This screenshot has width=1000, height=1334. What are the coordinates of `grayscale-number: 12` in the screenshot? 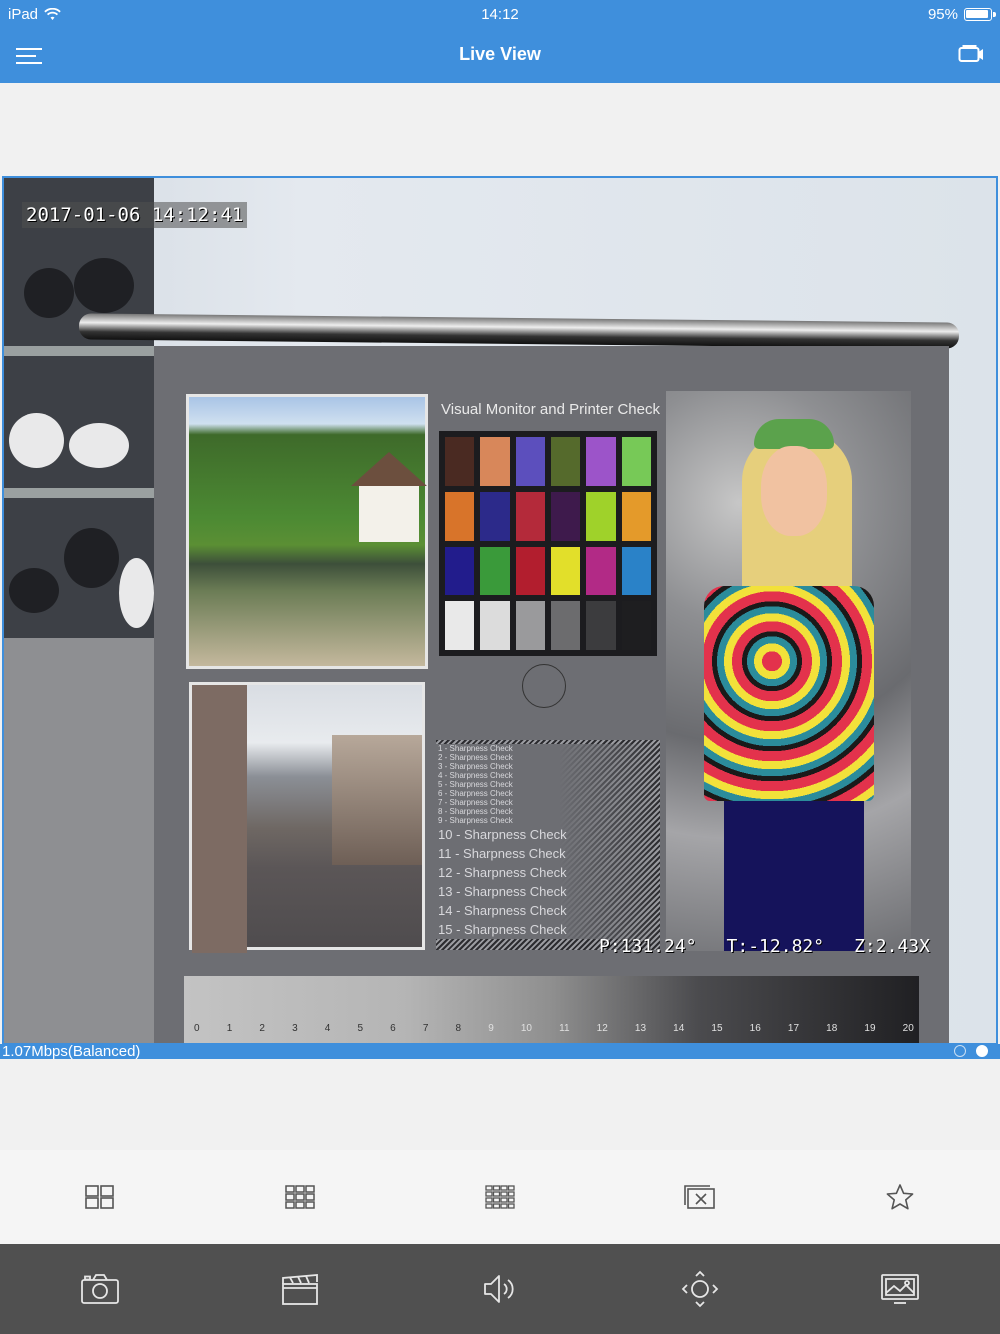 It's located at (602, 1028).